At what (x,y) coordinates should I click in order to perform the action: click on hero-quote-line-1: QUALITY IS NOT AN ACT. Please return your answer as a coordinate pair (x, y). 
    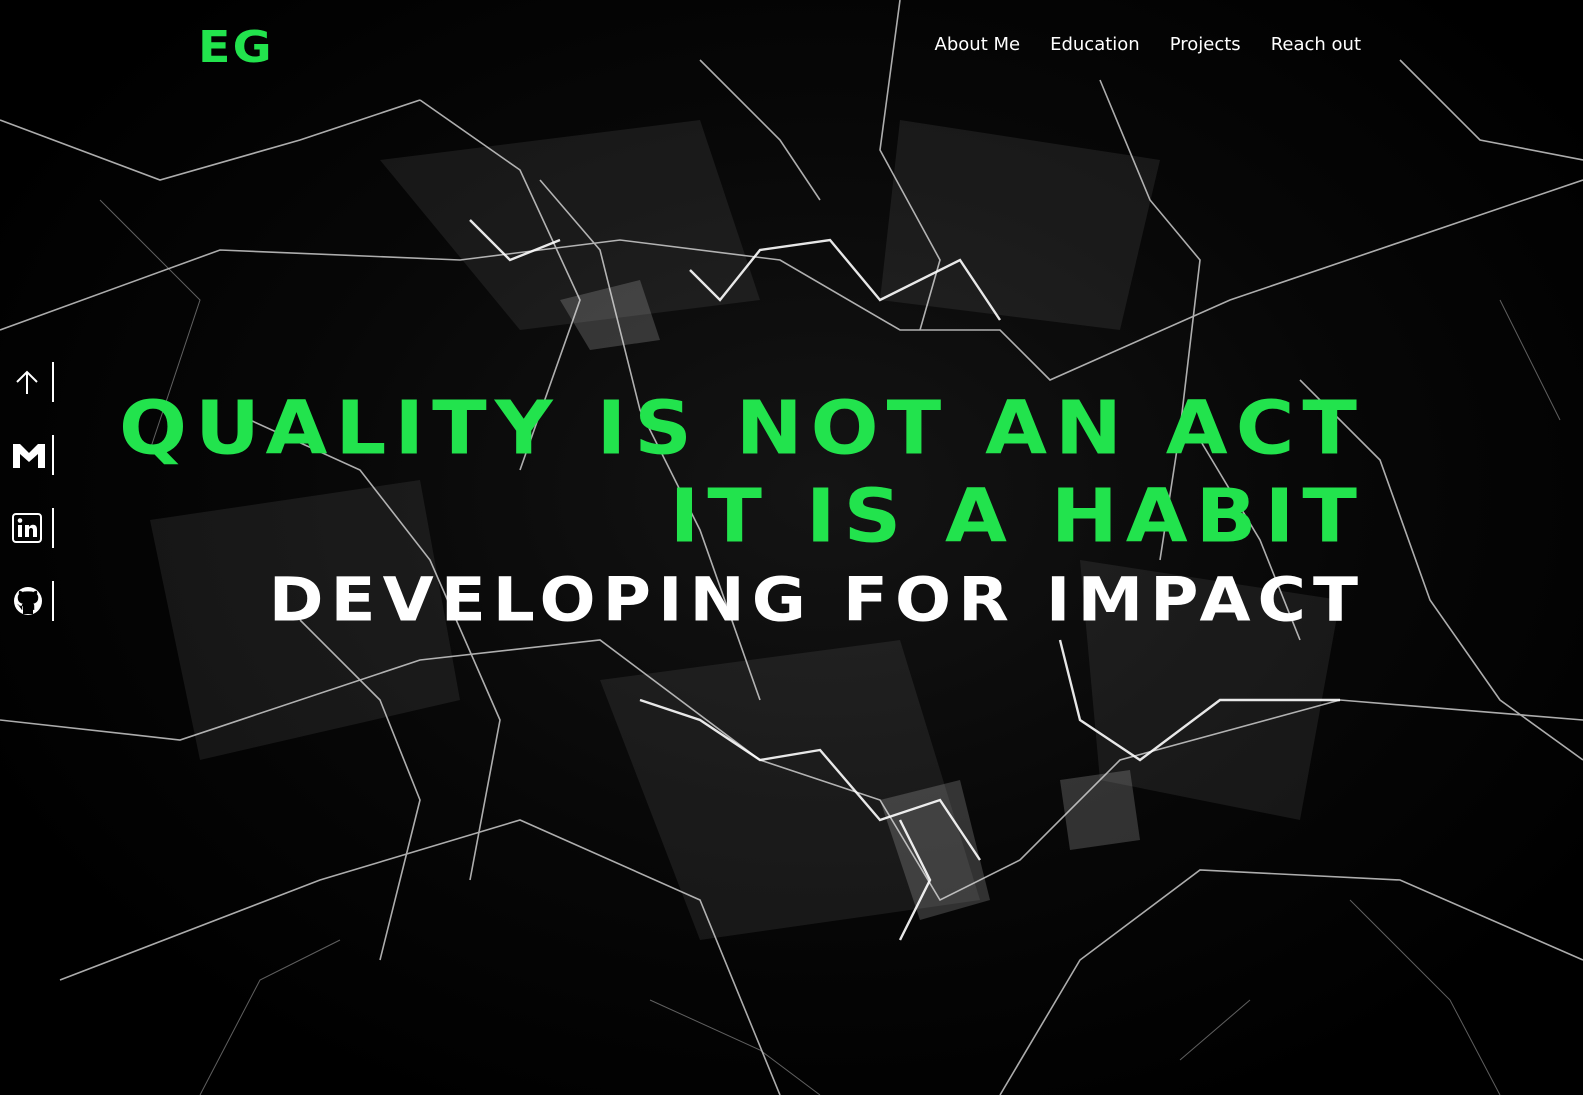
    Looking at the image, I should click on (741, 428).